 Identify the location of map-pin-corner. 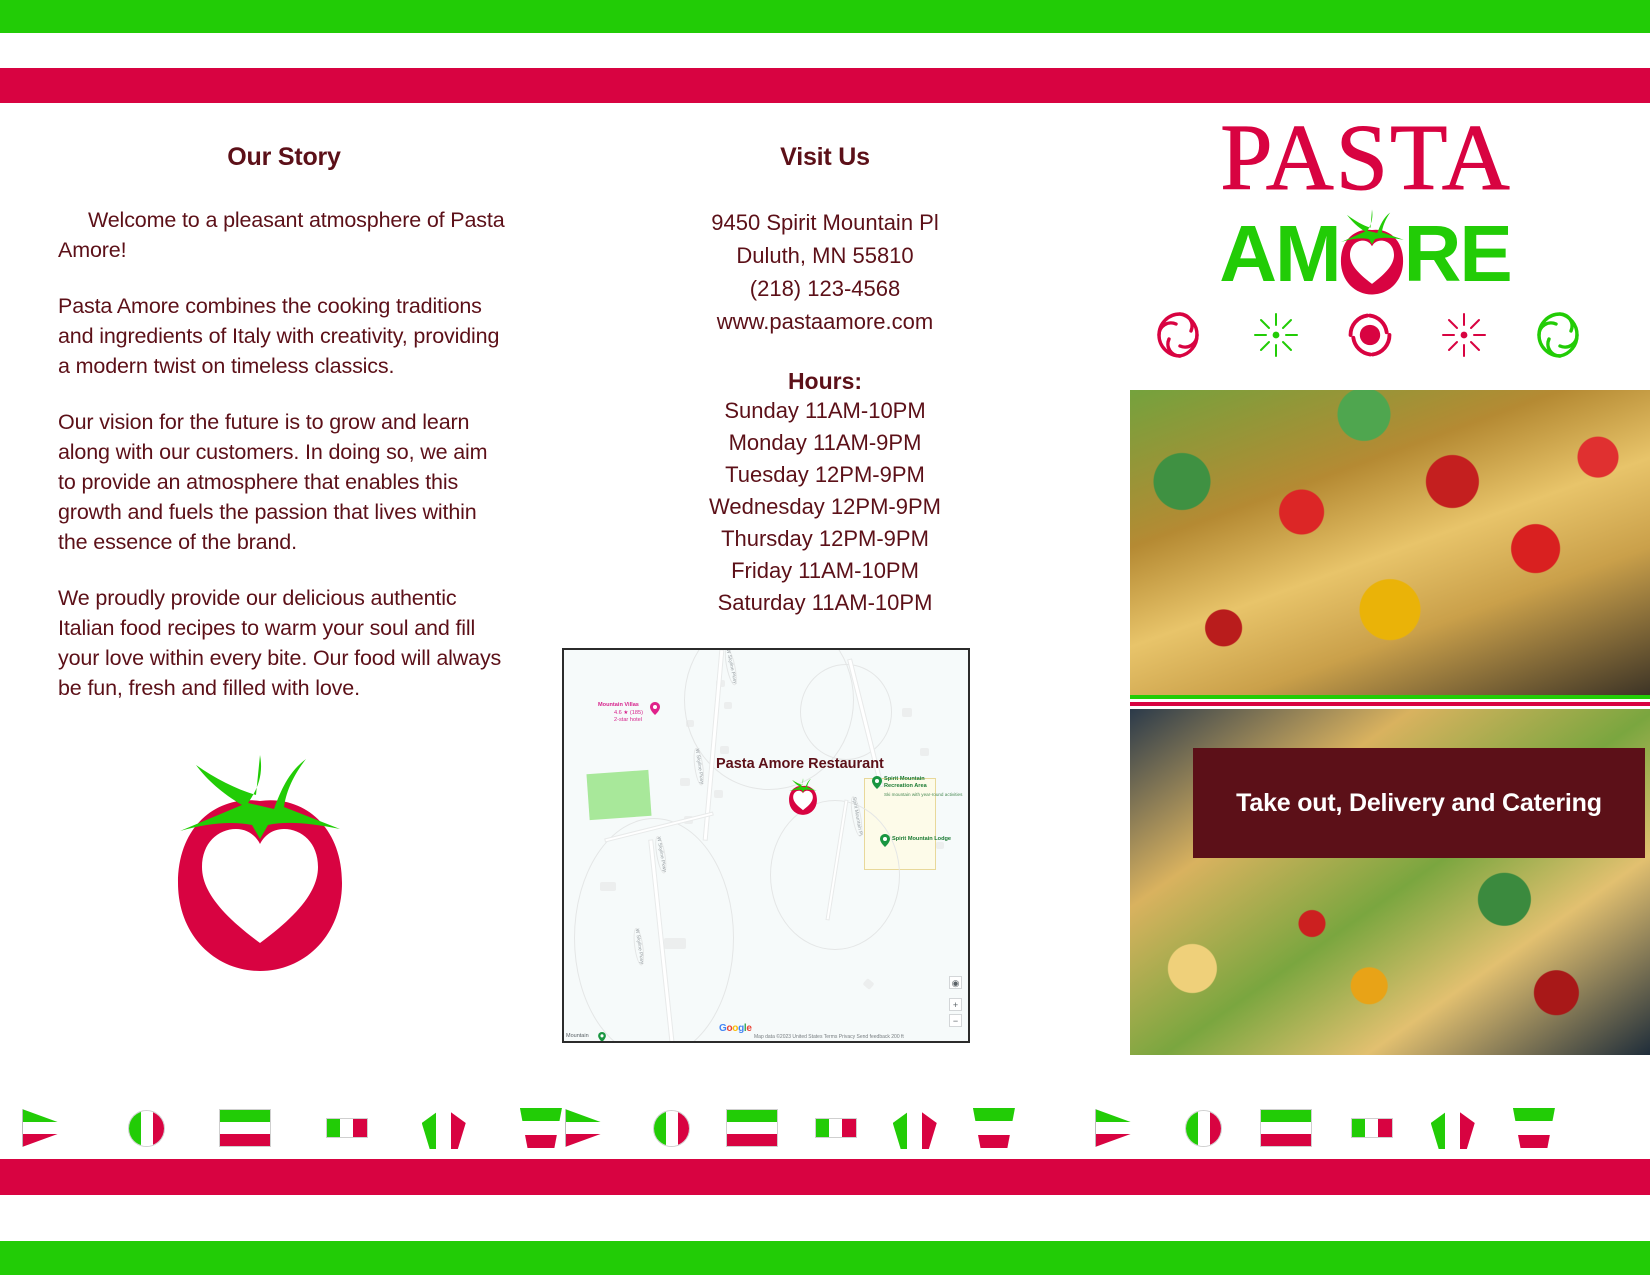
(602, 1035).